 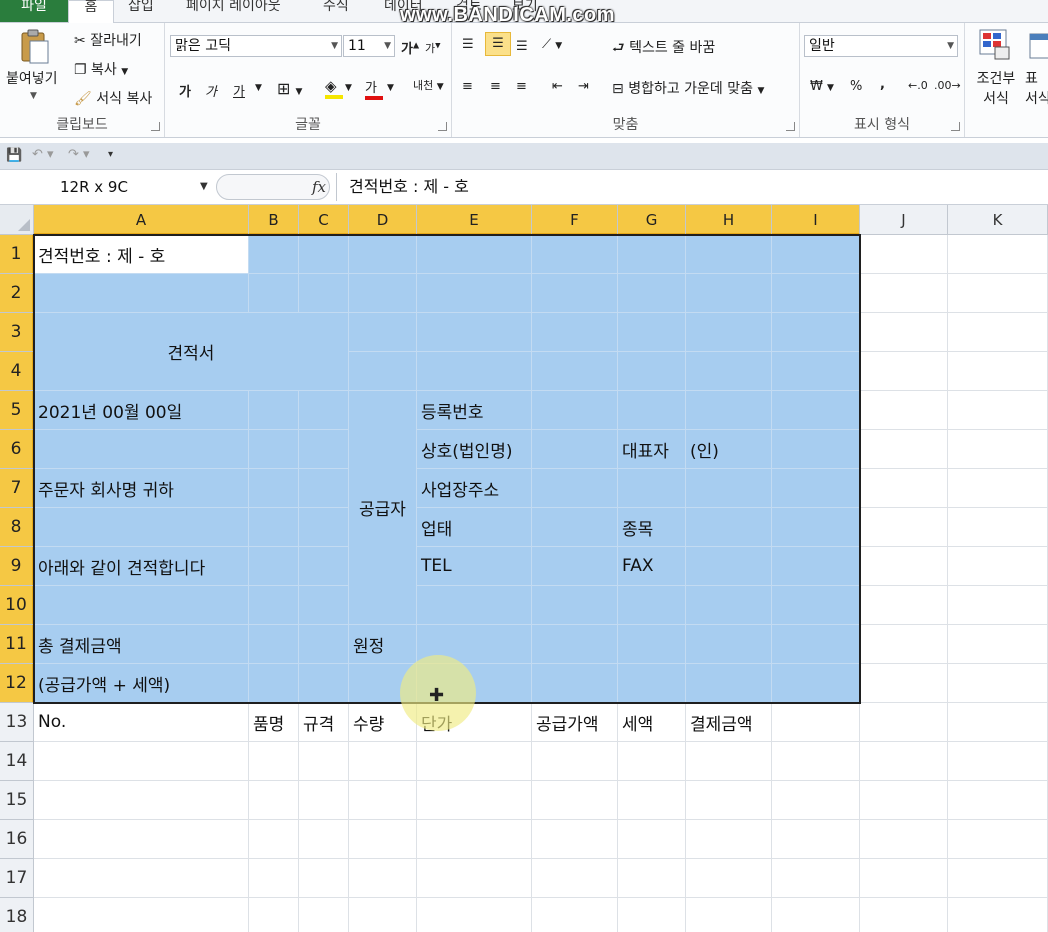 I want to click on cell-g7, so click(x=652, y=488).